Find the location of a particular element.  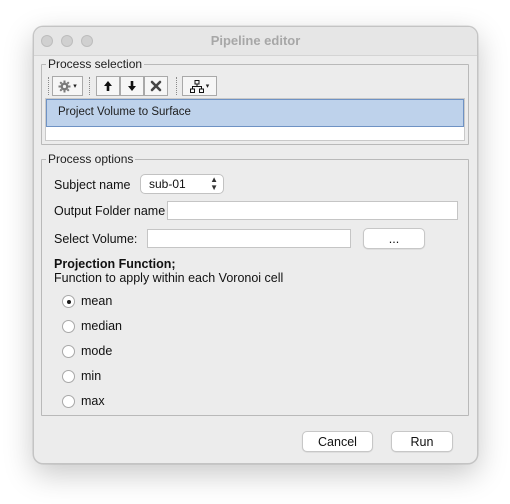

process-selection-legend: Process selection is located at coordinates (95, 64).